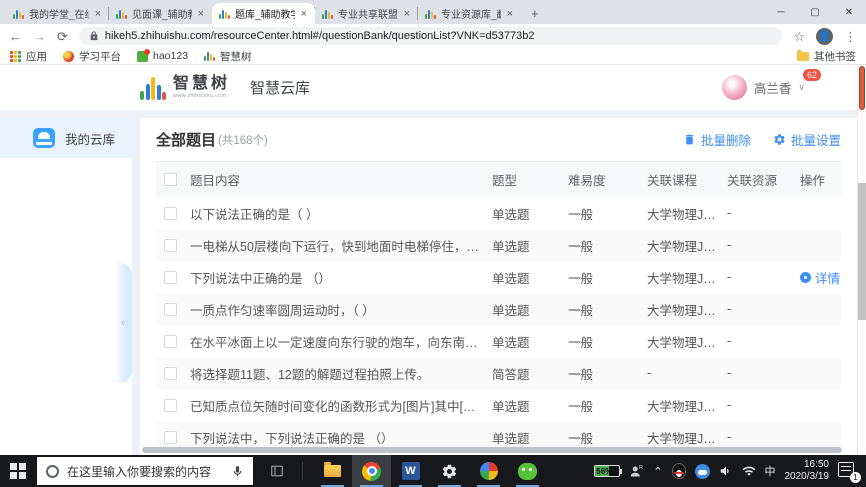  I want to click on table-row: 下列说法中正确的是 （） 单选题 一般 大学物理J（1... - 详情, so click(498, 277).